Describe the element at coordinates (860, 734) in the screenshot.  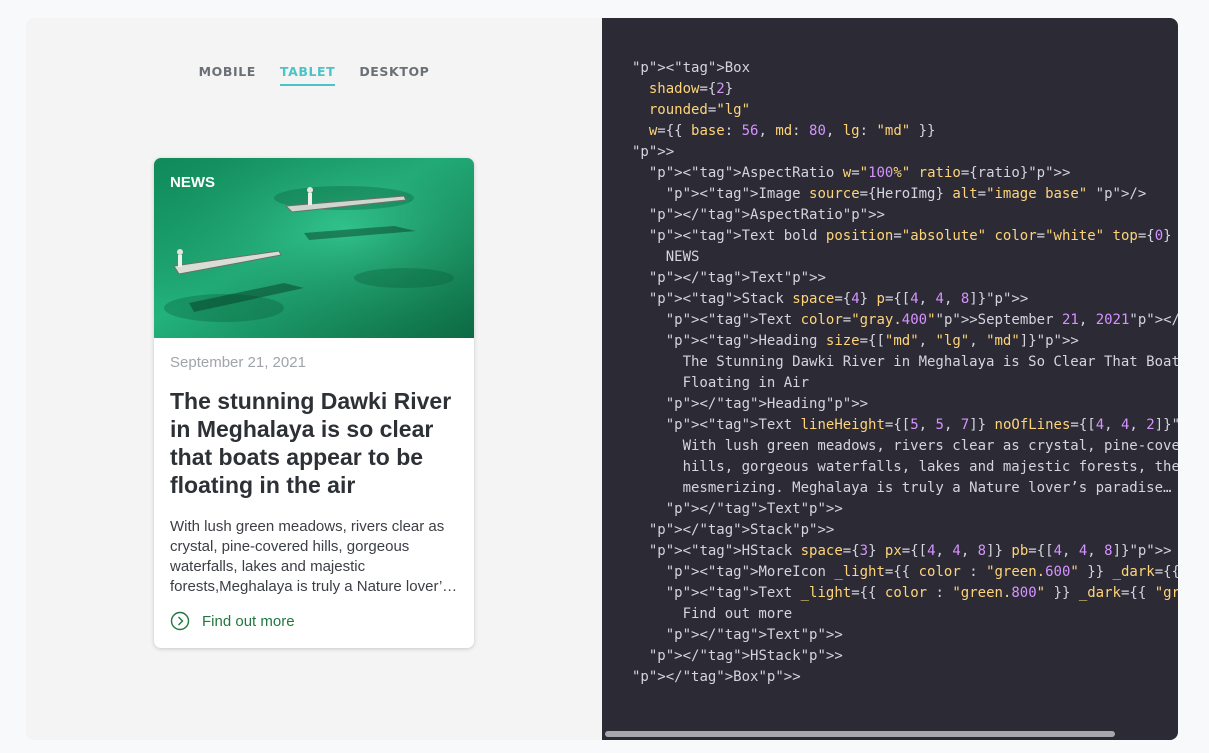
I see `horizontal-scrollbar` at that location.